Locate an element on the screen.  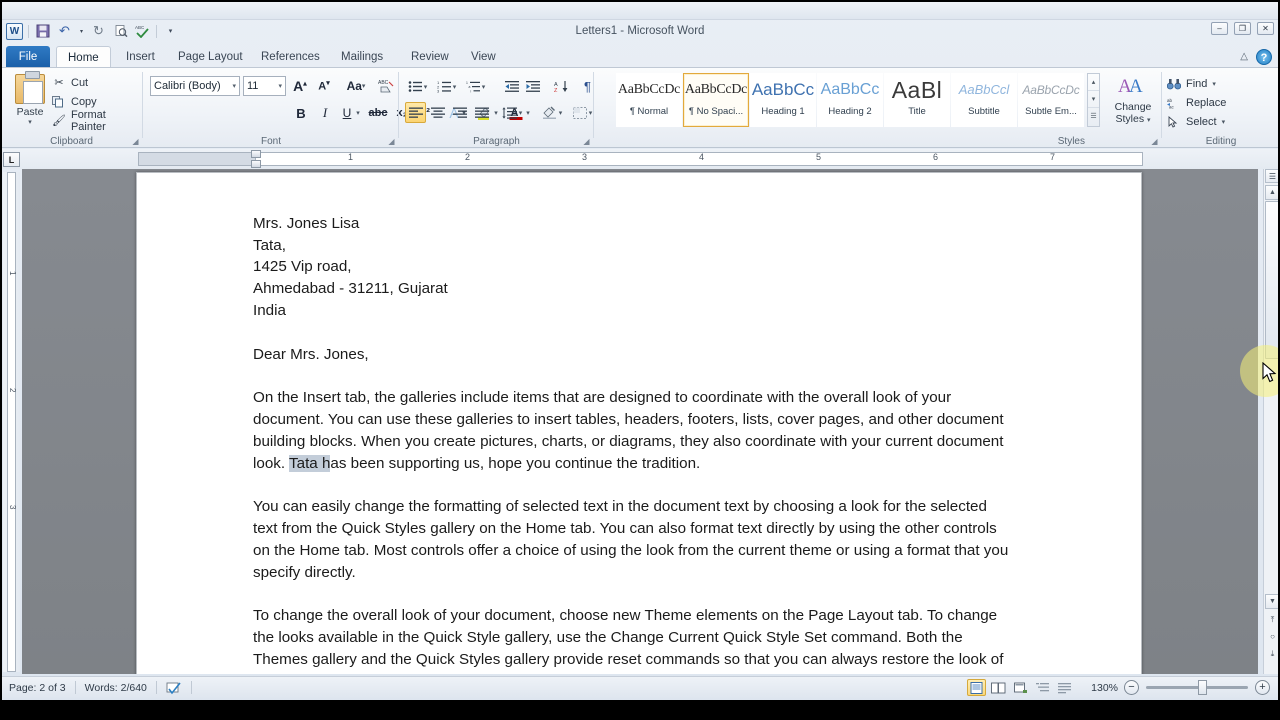
web-layout-view-button is located at coordinates (1020, 687).